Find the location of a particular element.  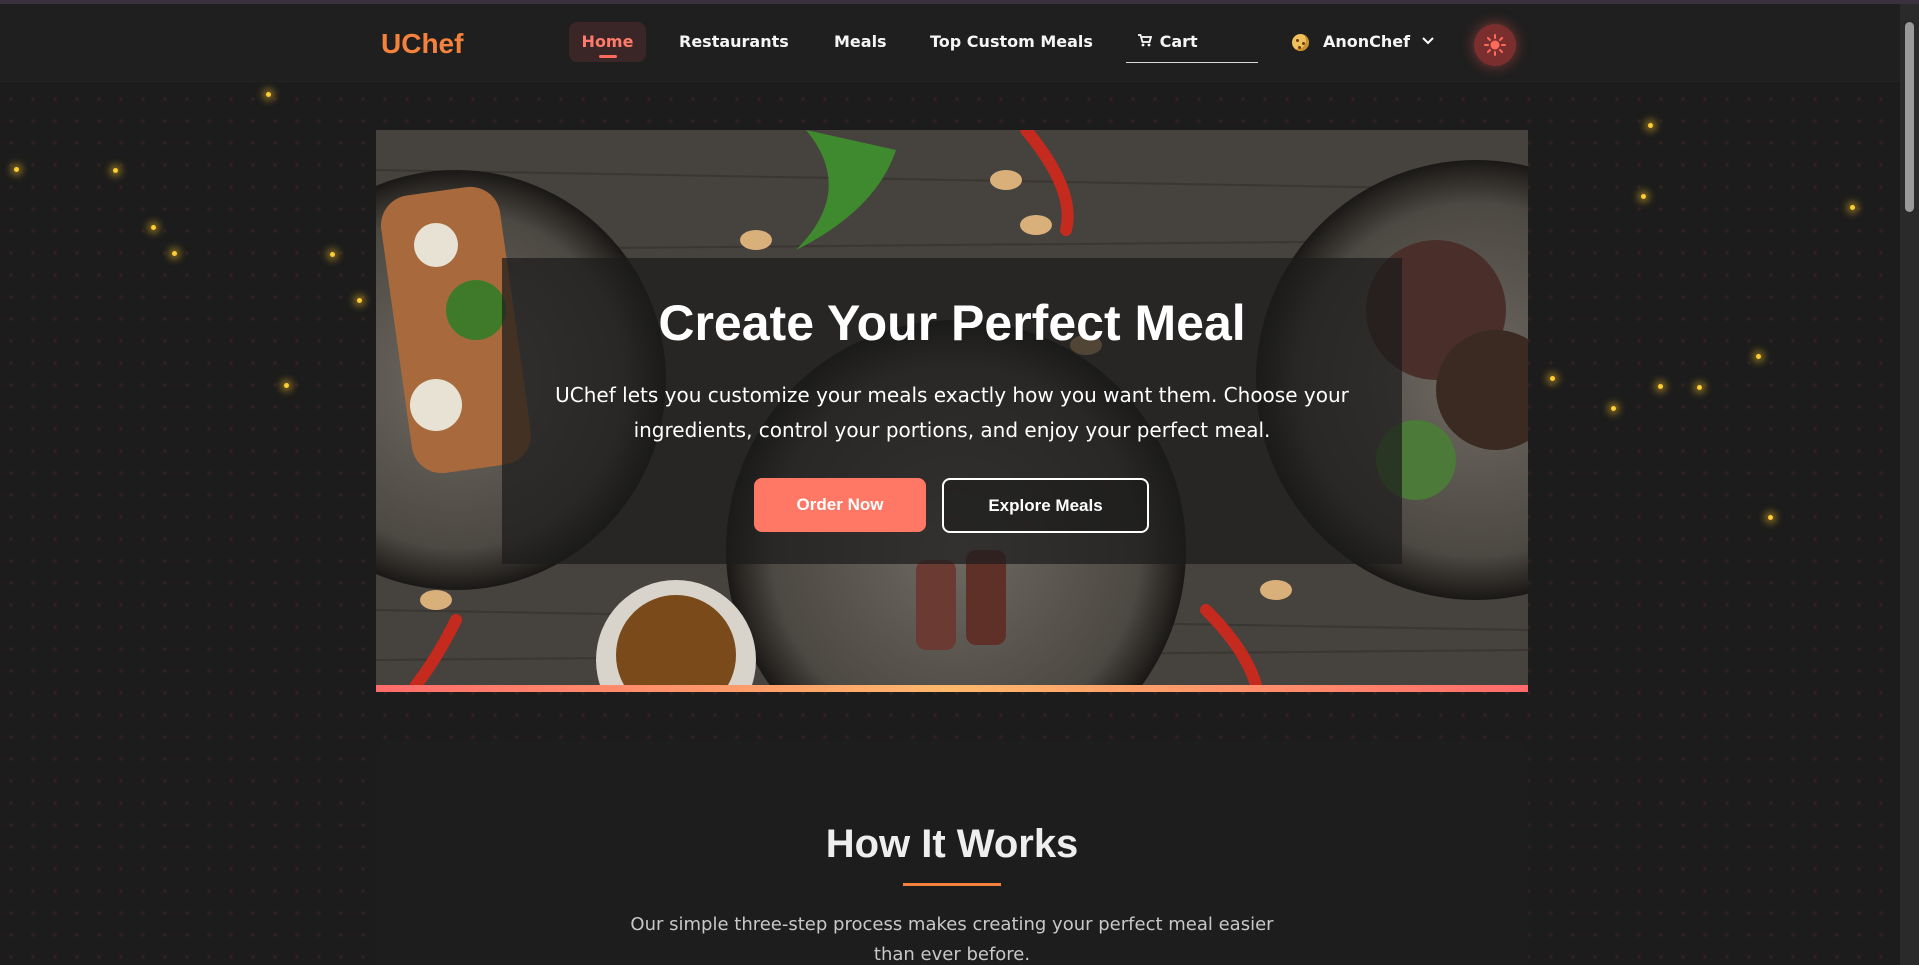

cart-icon is located at coordinates (1146, 42).